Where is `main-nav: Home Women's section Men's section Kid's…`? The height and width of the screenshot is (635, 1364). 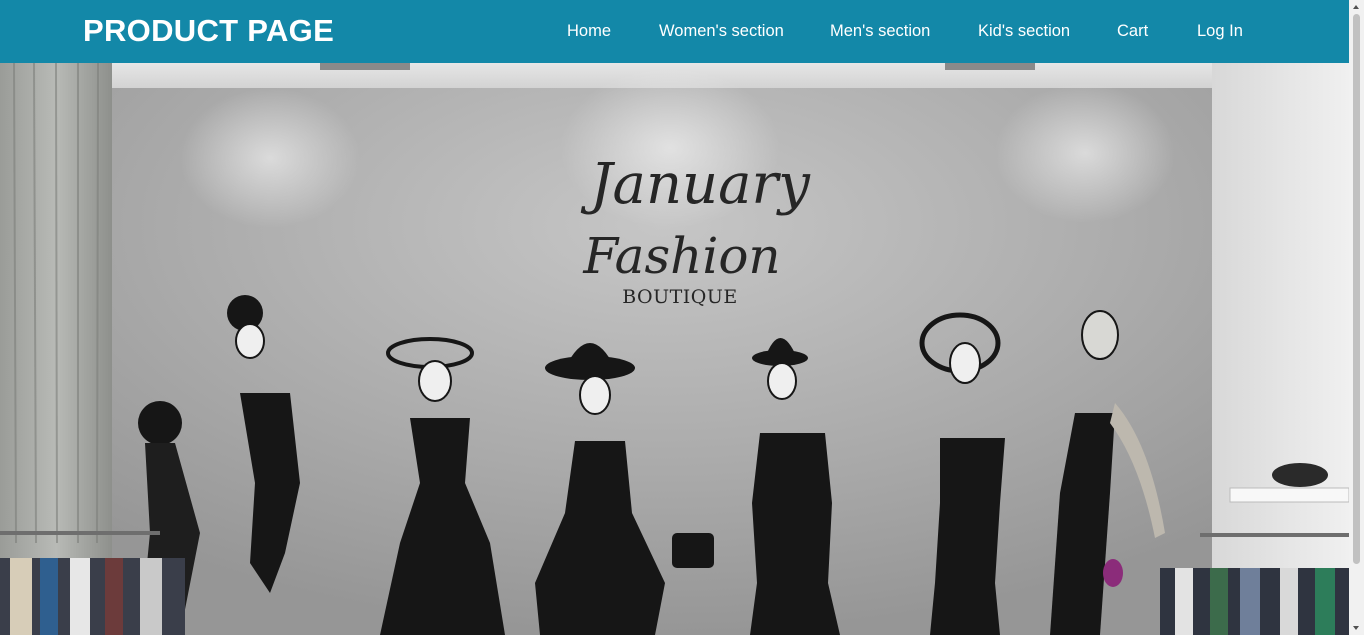
main-nav: Home Women's section Men's section Kid's… is located at coordinates (674, 31).